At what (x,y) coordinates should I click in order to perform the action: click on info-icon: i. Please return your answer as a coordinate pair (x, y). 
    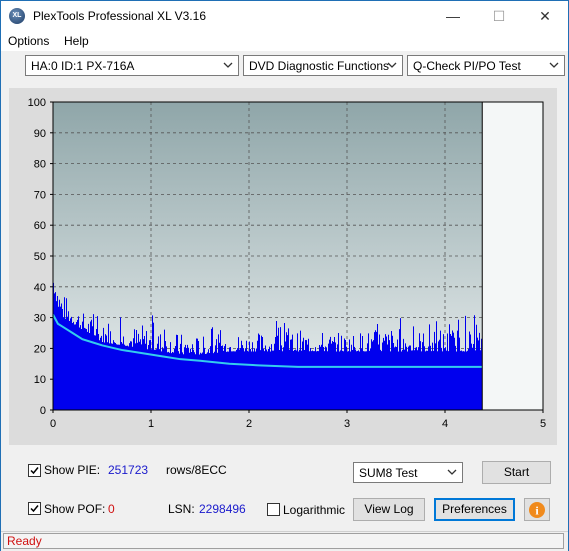
    Looking at the image, I should click on (537, 510).